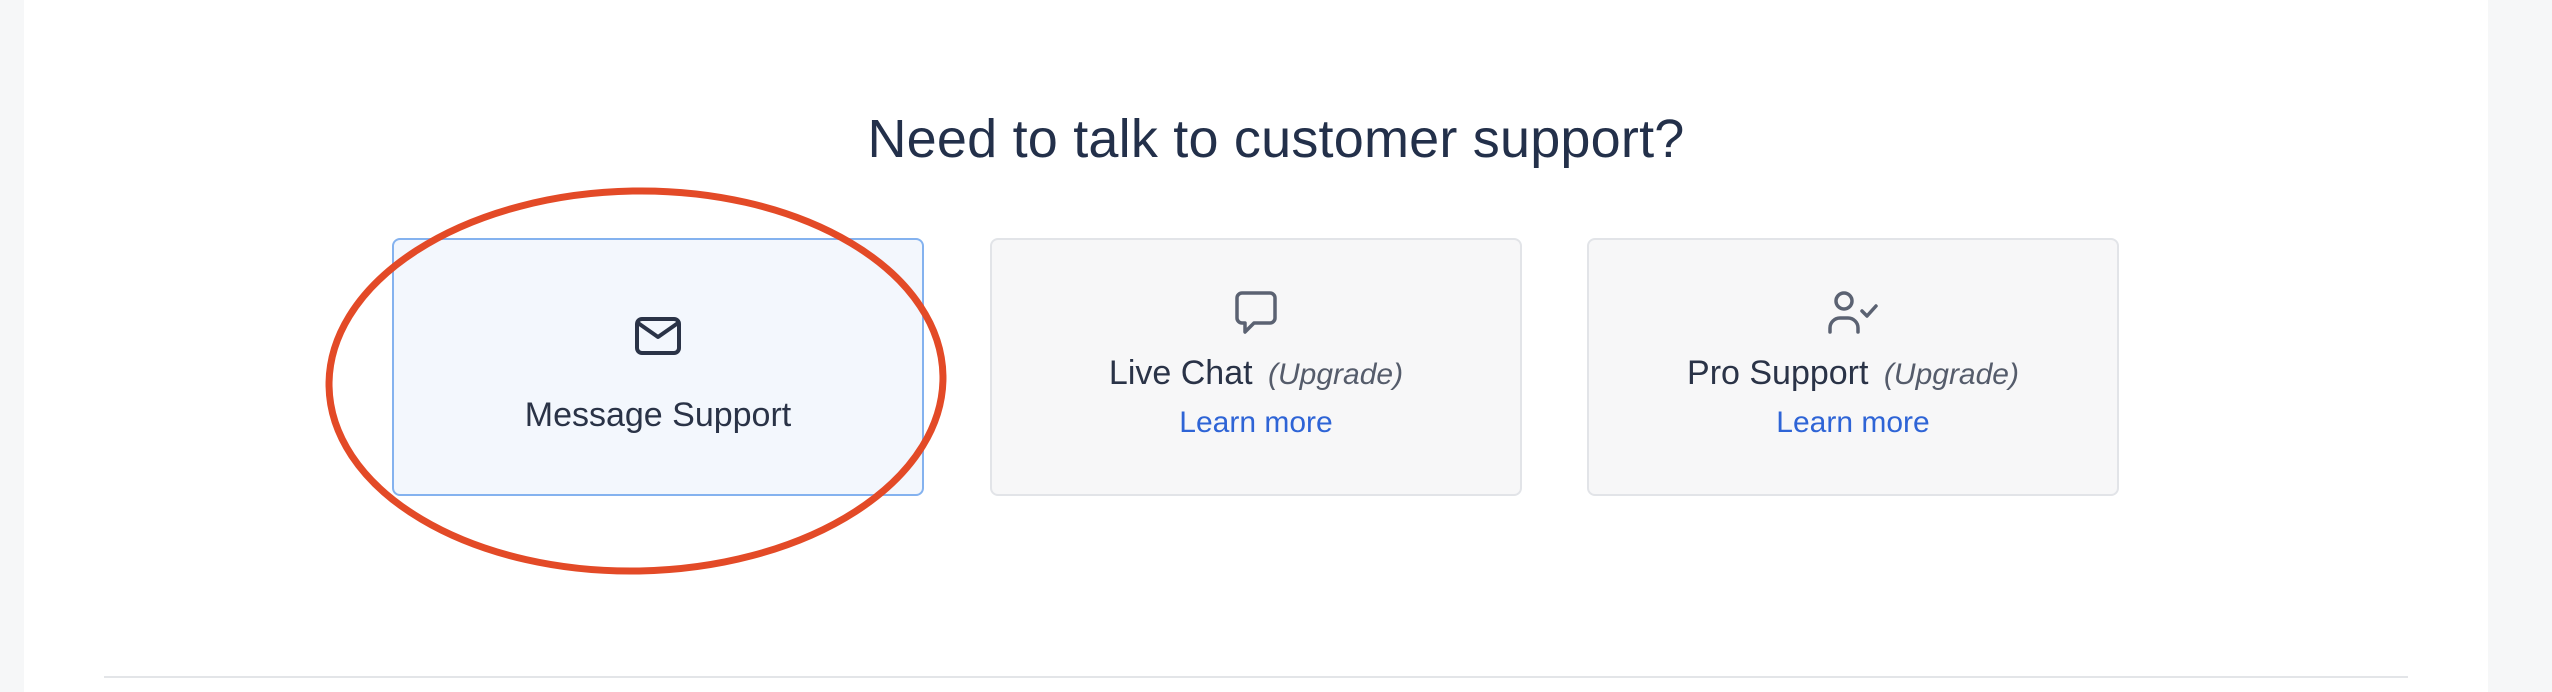 The width and height of the screenshot is (2552, 692). I want to click on live-chat-card: Live Chat (Upgrade) Learn more, so click(1256, 367).